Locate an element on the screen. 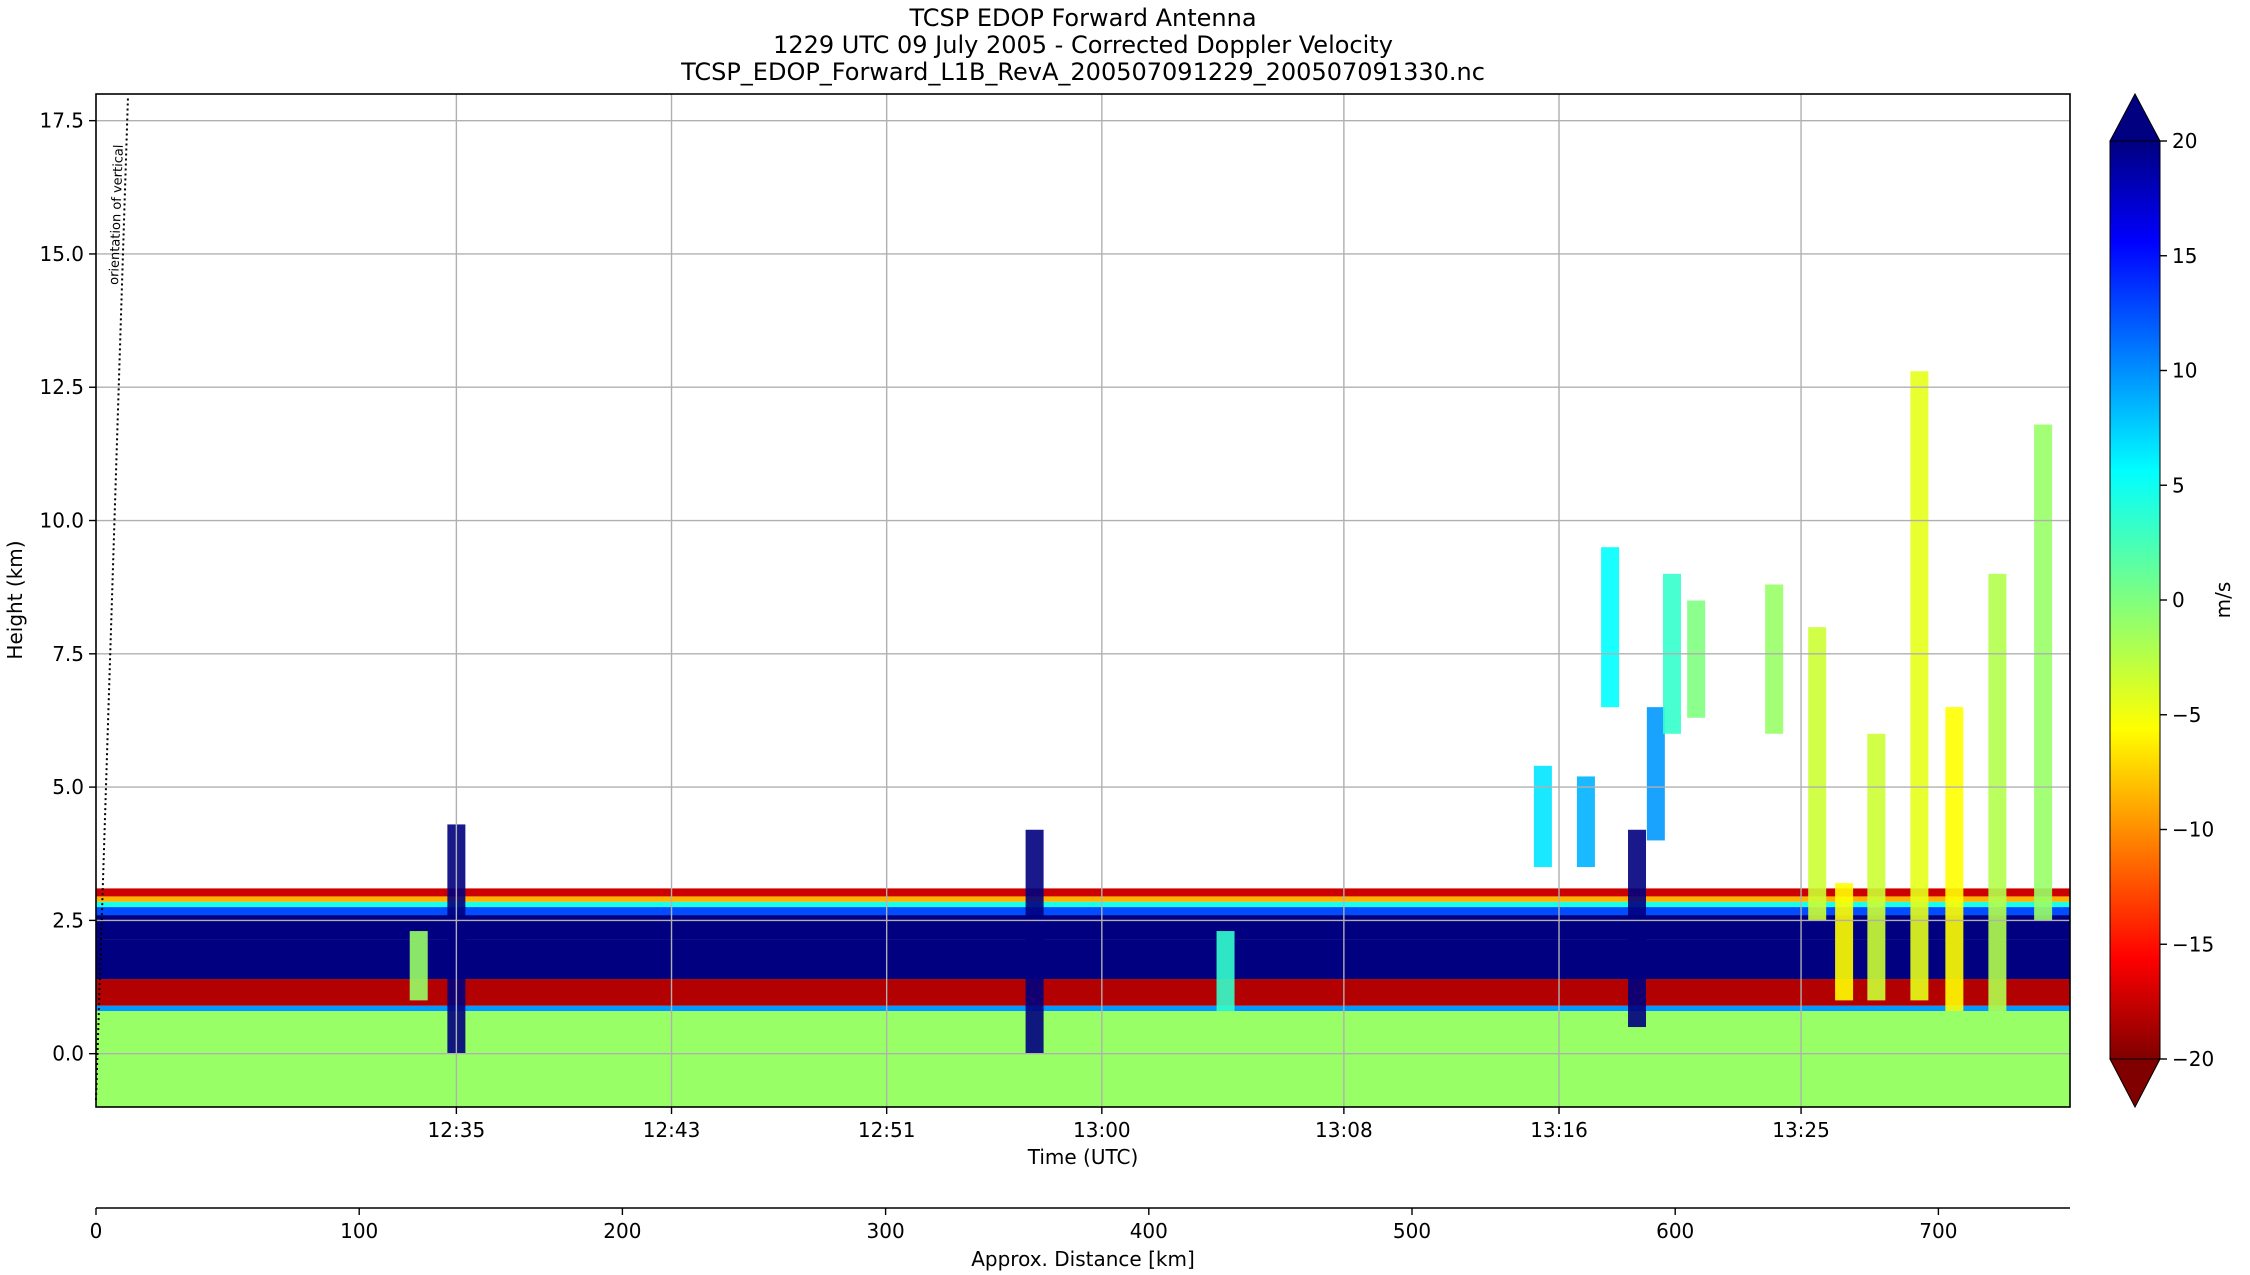  colorbar-tick-label-5: 5 is located at coordinates (2178, 485).